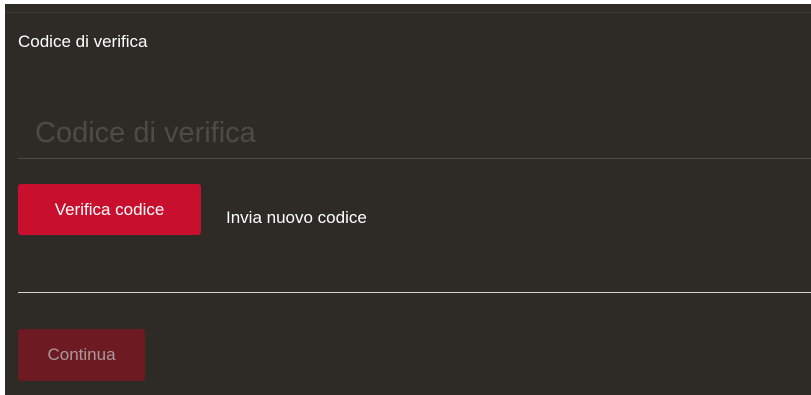 The image size is (811, 395). I want to click on top-divider, so click(408, 12).